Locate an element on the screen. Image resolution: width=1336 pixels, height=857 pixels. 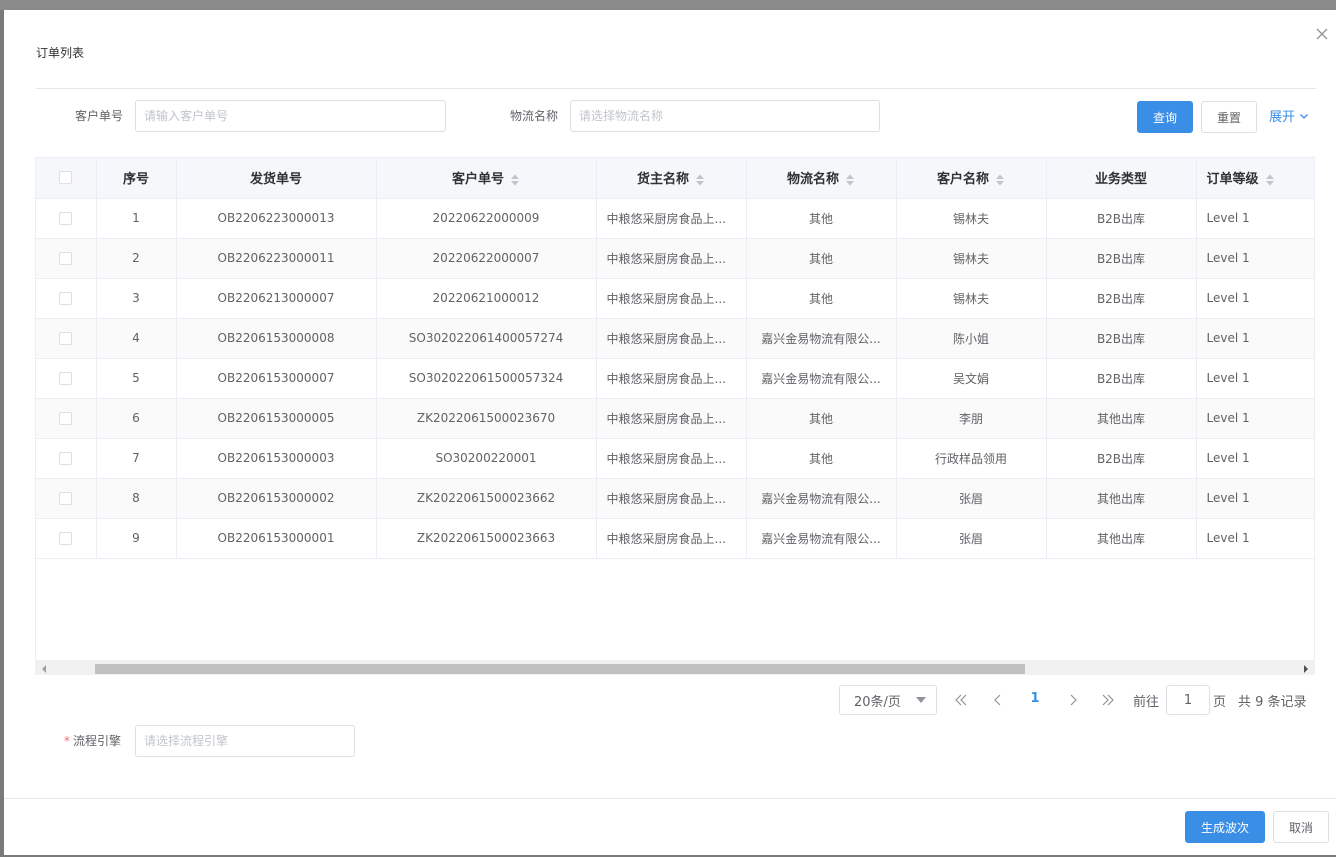
total-records: 共 9 条记录 is located at coordinates (1272, 702).